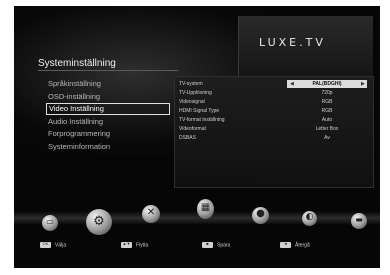 The width and height of the screenshot is (390, 275). I want to click on menu-ball-settings-icon: ⚙, so click(99, 222).